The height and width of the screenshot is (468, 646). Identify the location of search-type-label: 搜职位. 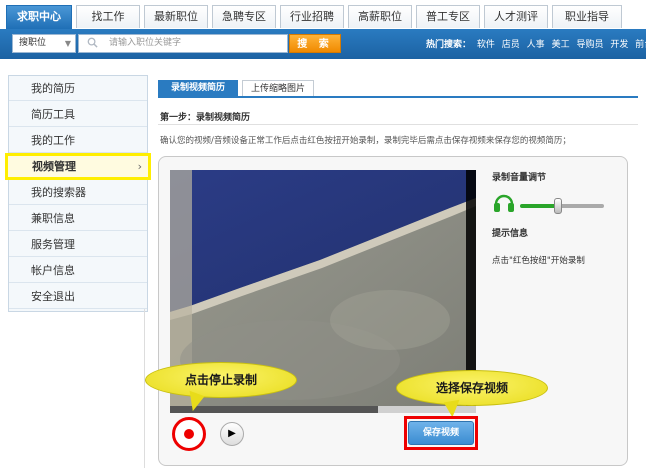
(33, 43).